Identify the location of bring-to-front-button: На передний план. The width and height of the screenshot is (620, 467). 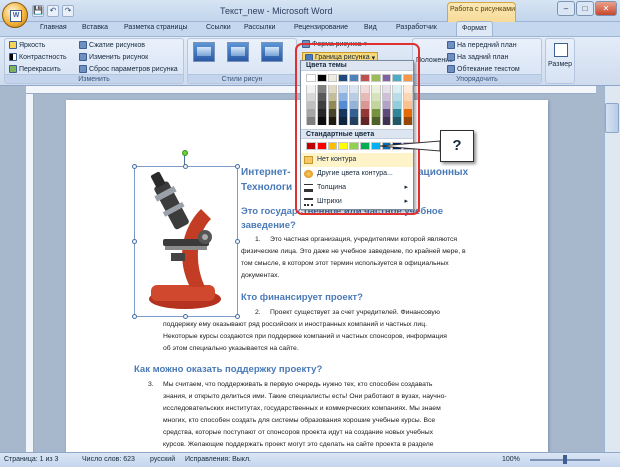
(482, 45).